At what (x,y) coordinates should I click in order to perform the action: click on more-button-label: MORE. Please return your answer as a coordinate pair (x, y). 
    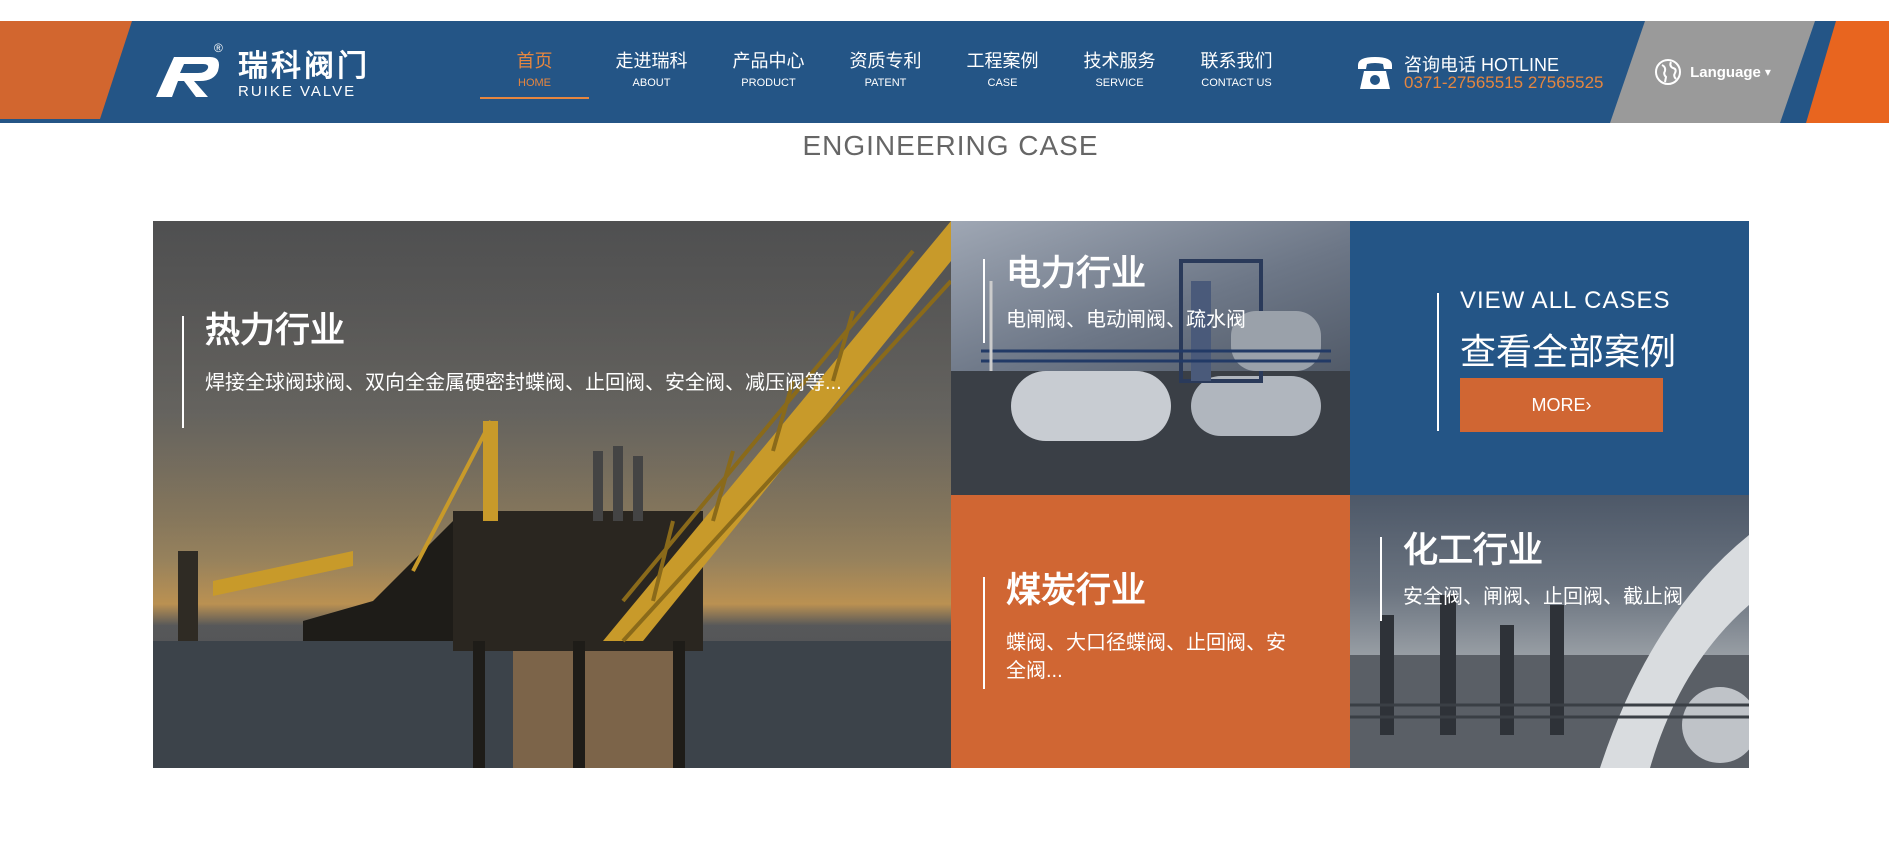
    Looking at the image, I should click on (1558, 405).